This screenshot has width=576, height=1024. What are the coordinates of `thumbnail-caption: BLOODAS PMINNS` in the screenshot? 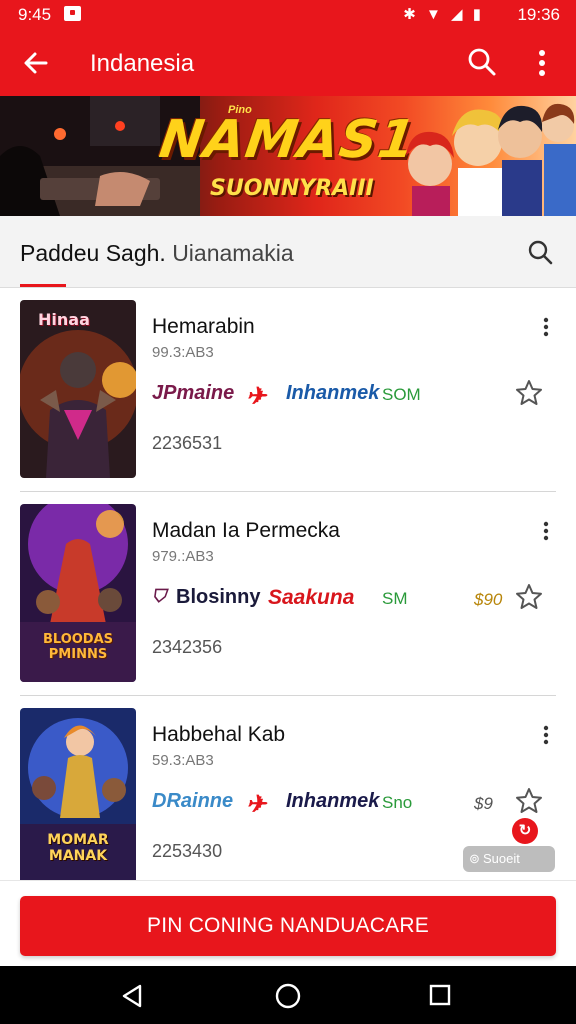 It's located at (78, 647).